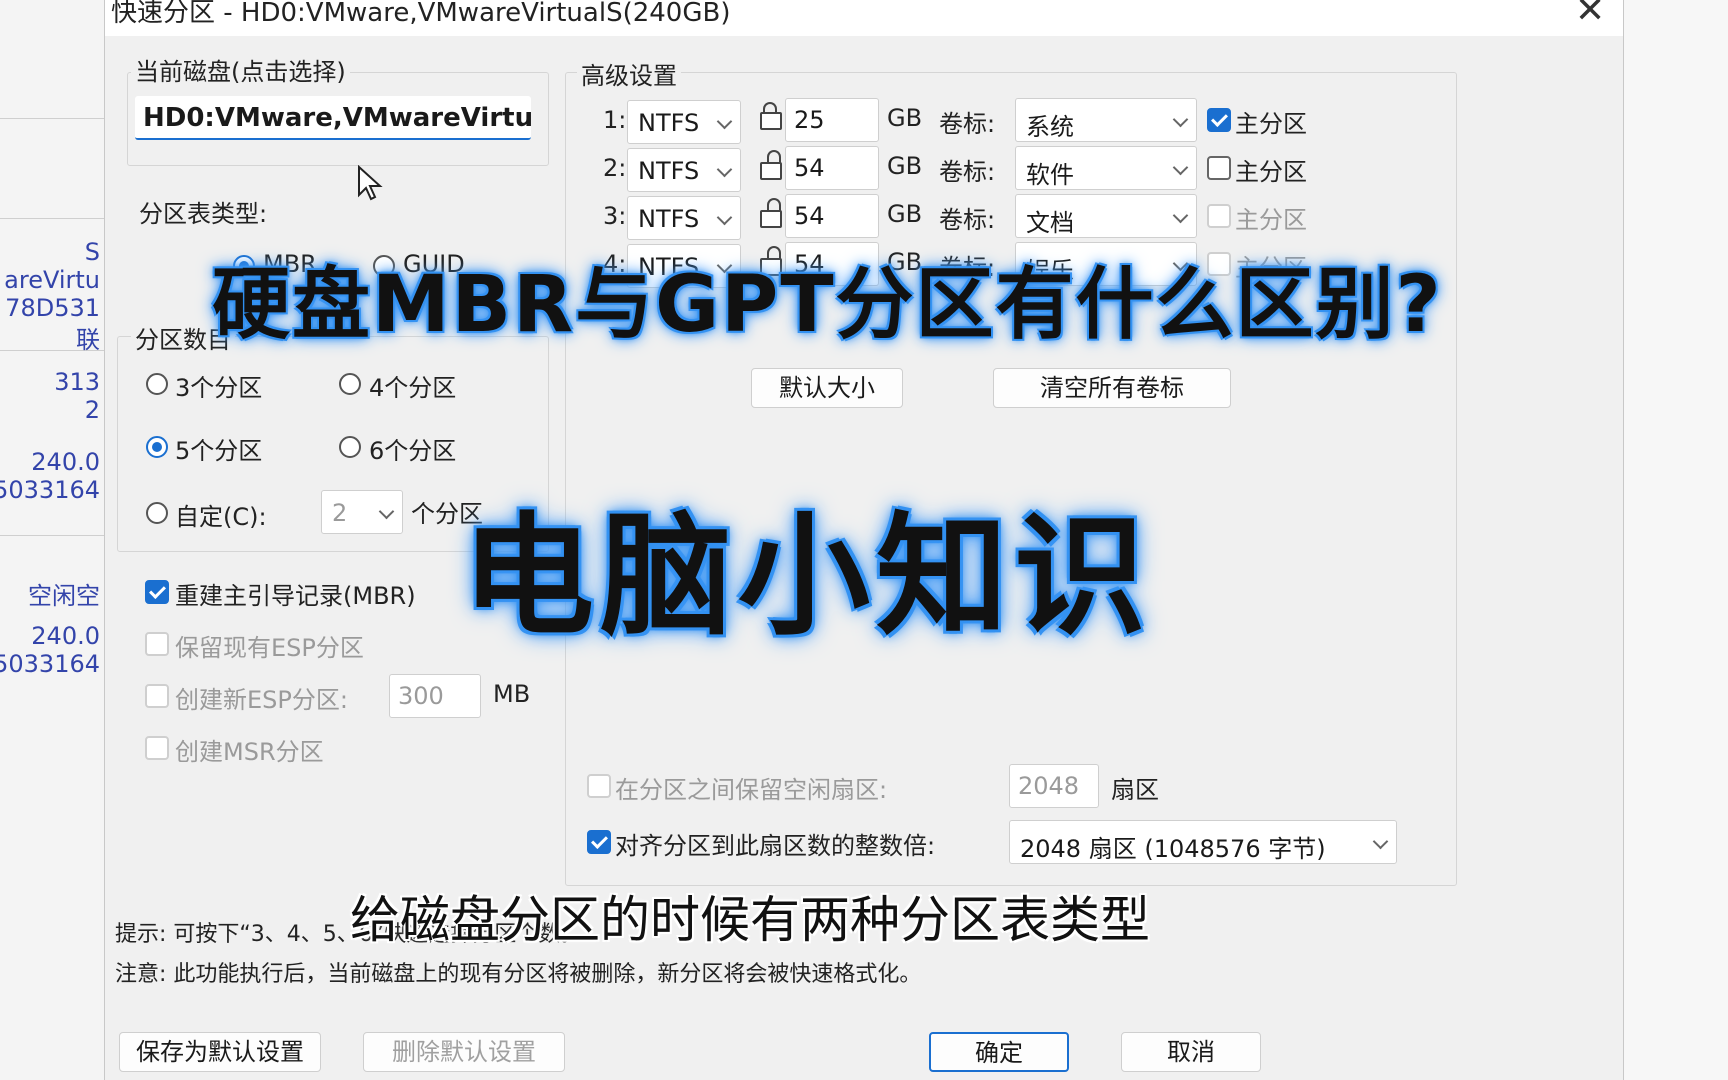 This screenshot has width=1728, height=1080. I want to click on keep-esp-label: 保留现有ESP分区, so click(269, 648).